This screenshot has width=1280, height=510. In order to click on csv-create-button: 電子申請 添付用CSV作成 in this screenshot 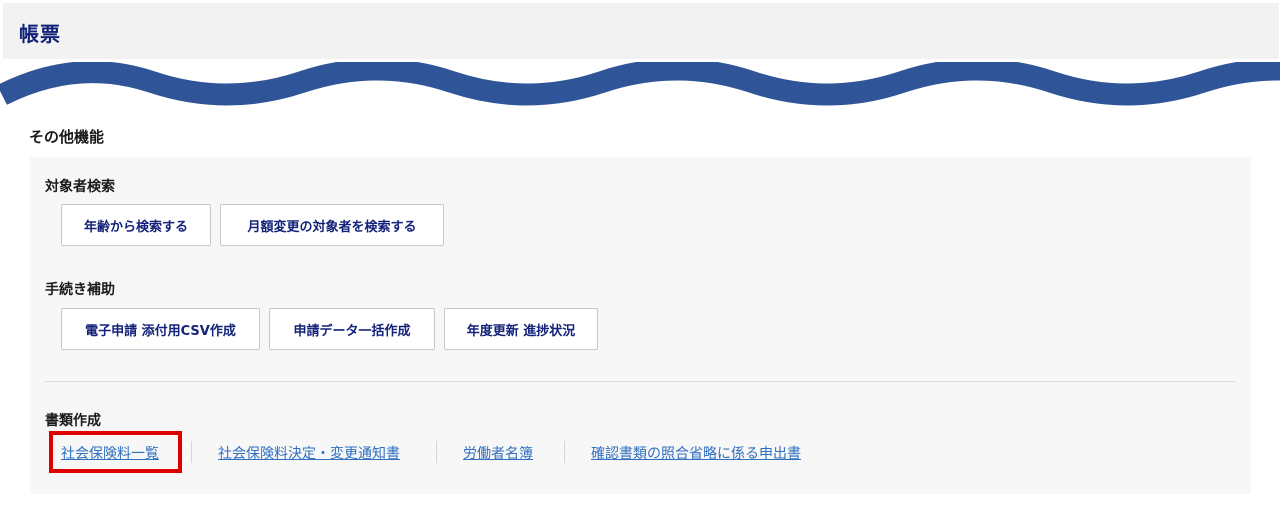, I will do `click(160, 329)`.